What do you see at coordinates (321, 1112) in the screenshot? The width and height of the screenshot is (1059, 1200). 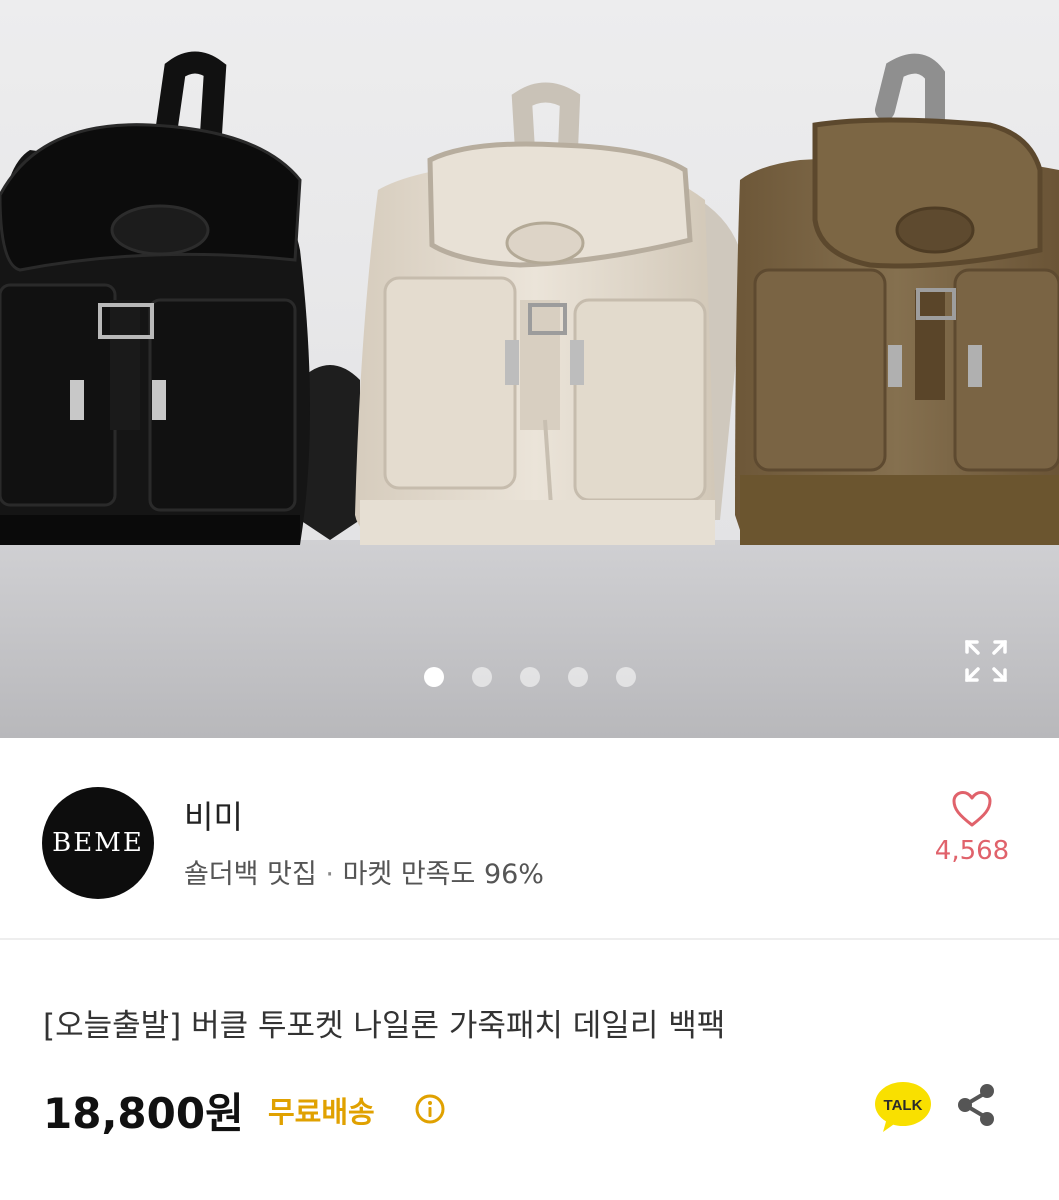 I see `free-shipping-label: 무료배송` at bounding box center [321, 1112].